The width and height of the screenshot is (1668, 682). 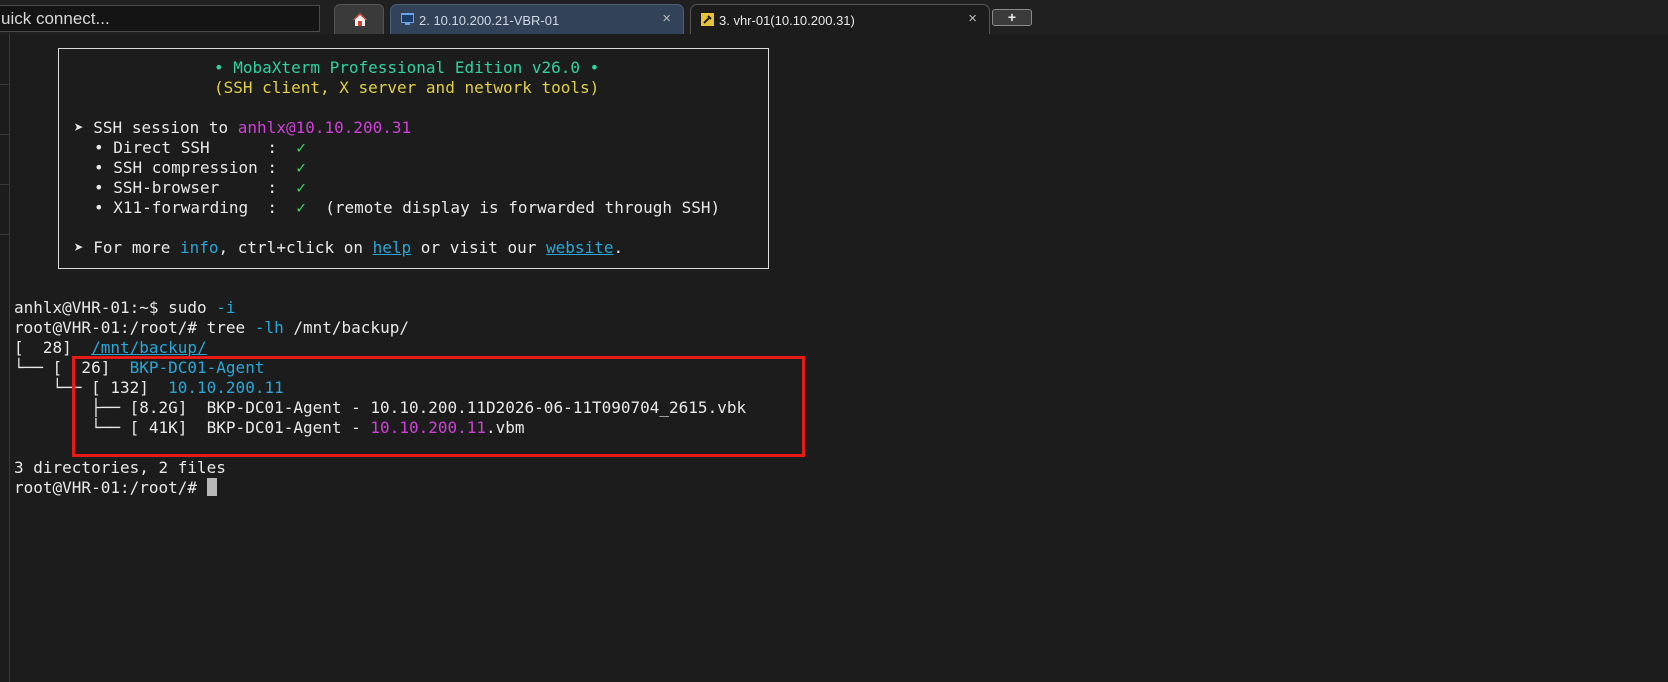 I want to click on tree-root: [ 28] /mnt/backup/, so click(x=110, y=347).